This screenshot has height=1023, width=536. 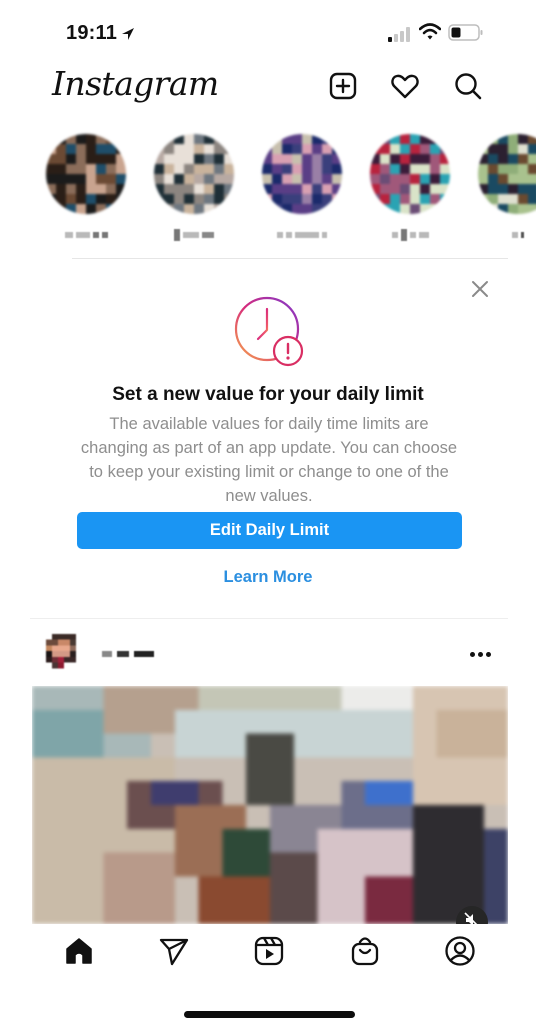 What do you see at coordinates (174, 953) in the screenshot?
I see `tab-direct` at bounding box center [174, 953].